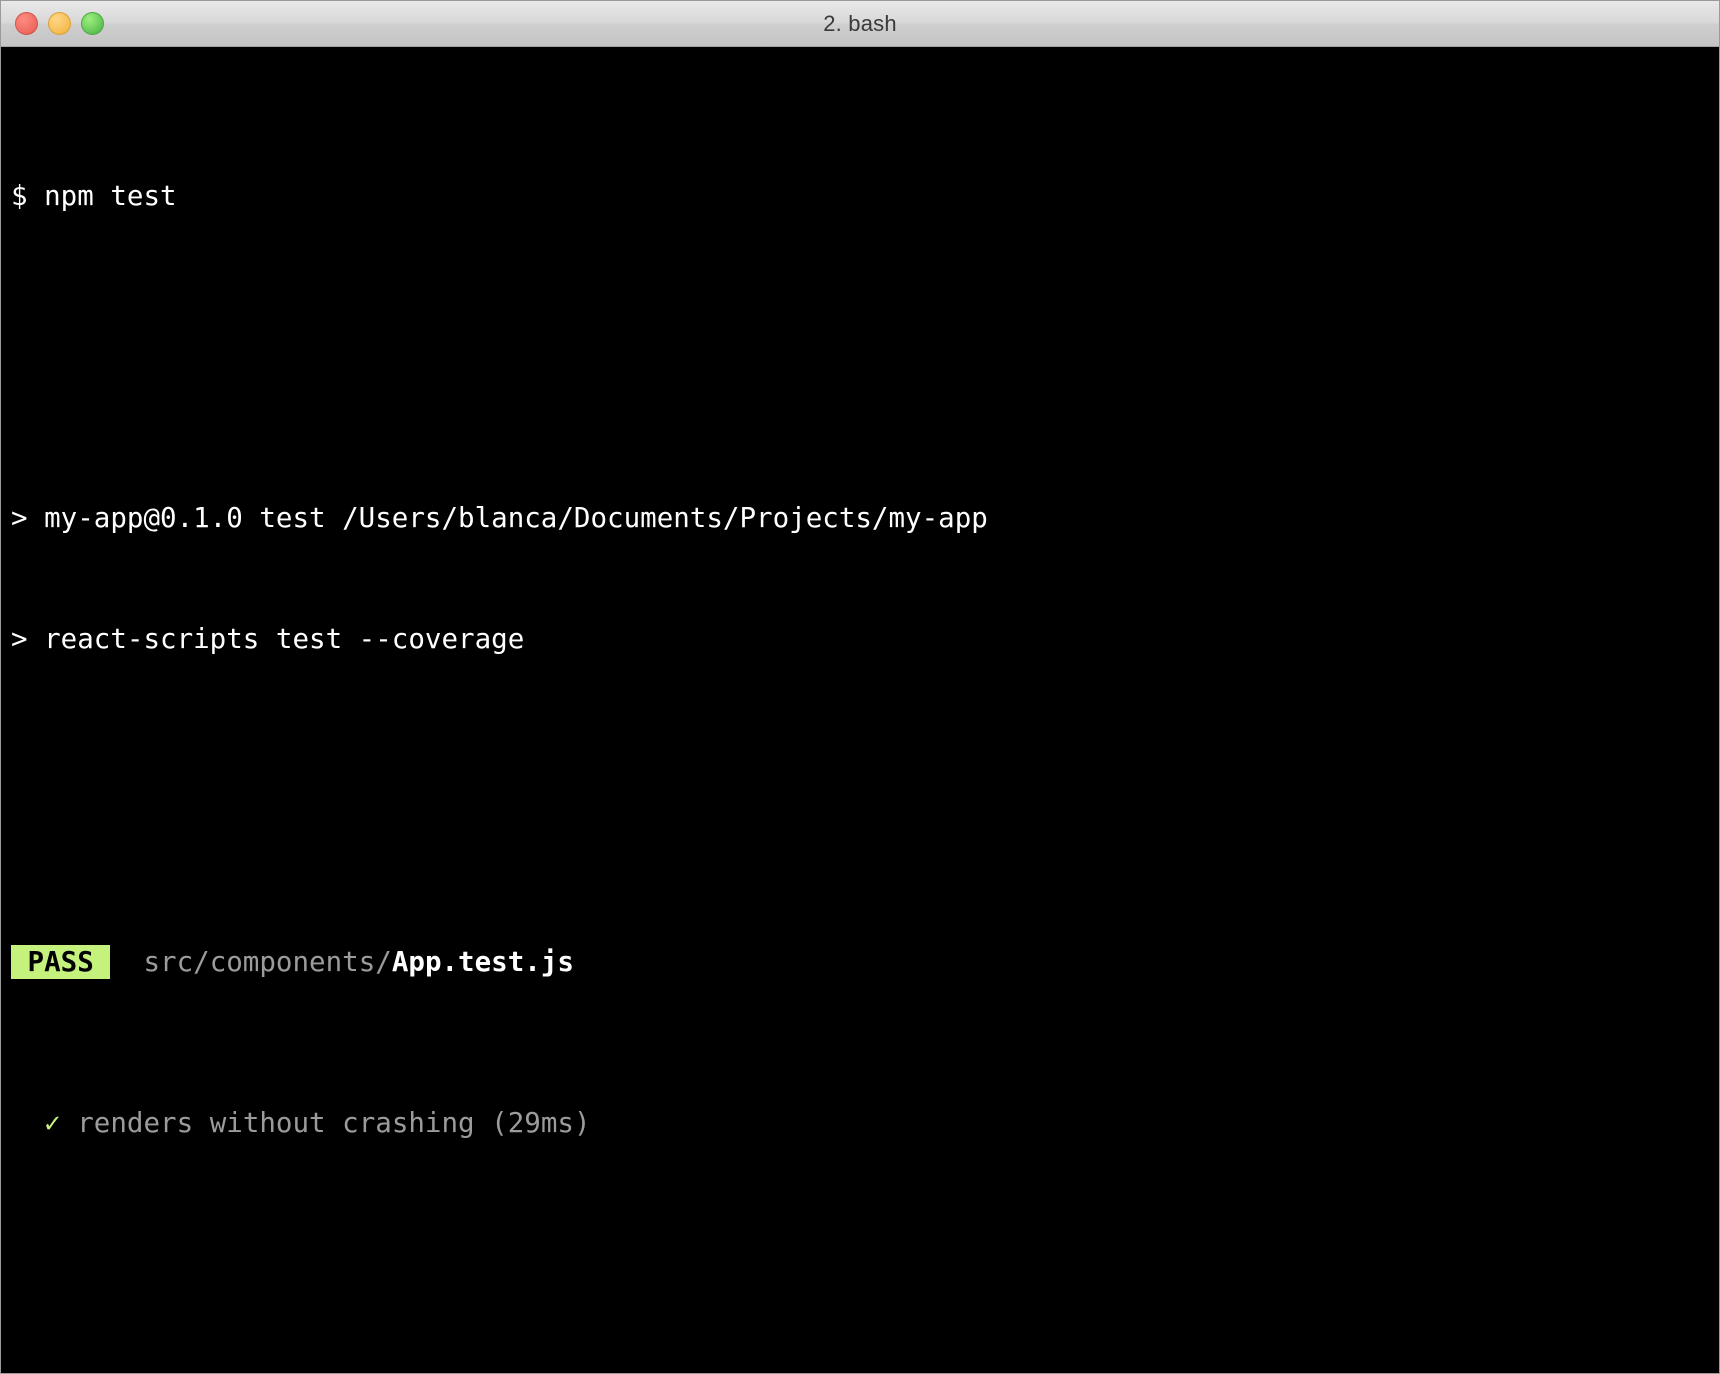  I want to click on title-bar: 2. bash, so click(860, 24).